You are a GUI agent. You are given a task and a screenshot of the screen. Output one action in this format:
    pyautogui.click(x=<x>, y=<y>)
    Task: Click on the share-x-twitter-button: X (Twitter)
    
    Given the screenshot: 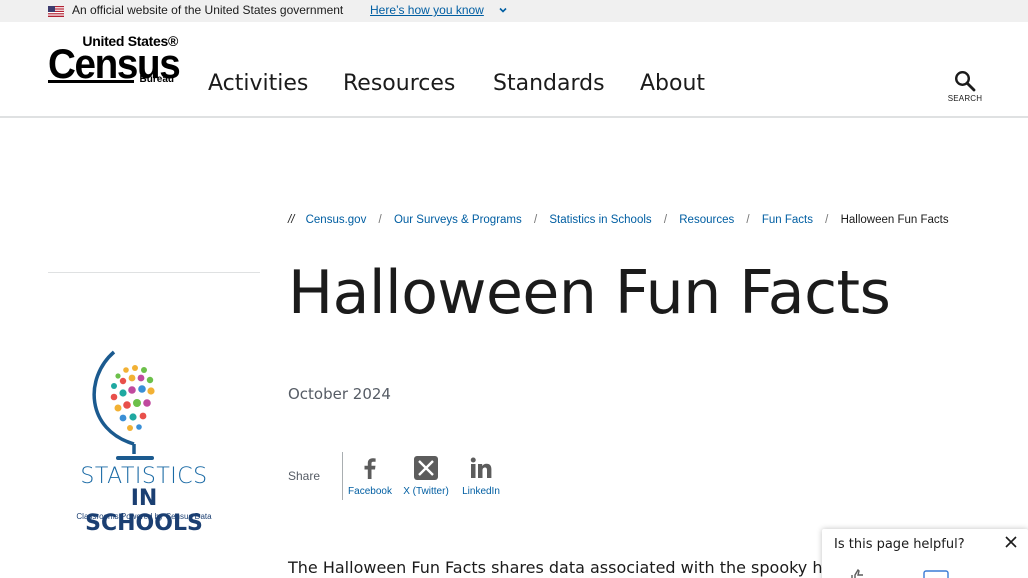 What is the action you would take?
    pyautogui.click(x=426, y=476)
    